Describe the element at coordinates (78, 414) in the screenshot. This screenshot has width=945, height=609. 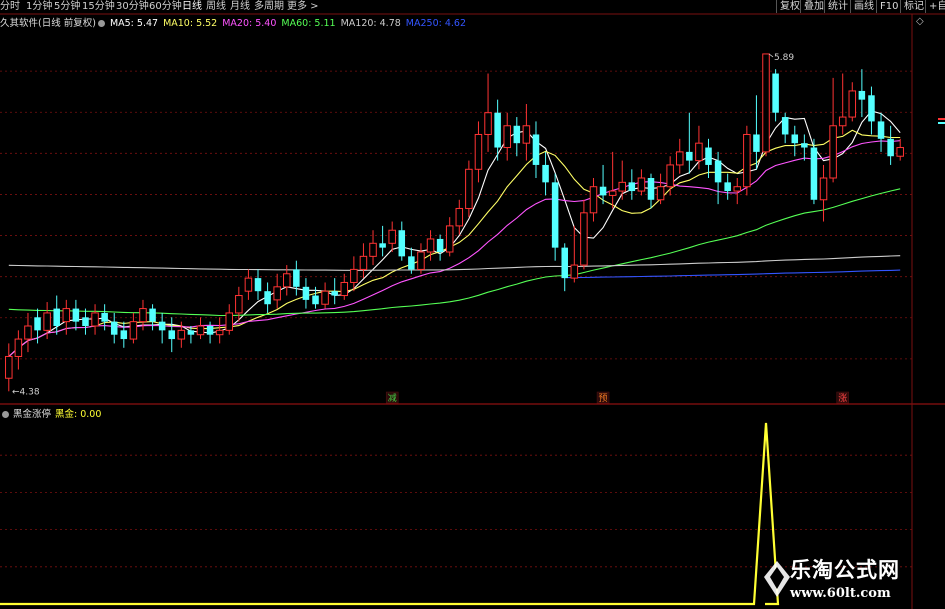
I see `sub-indicator-value: 黑金: 0.00` at that location.